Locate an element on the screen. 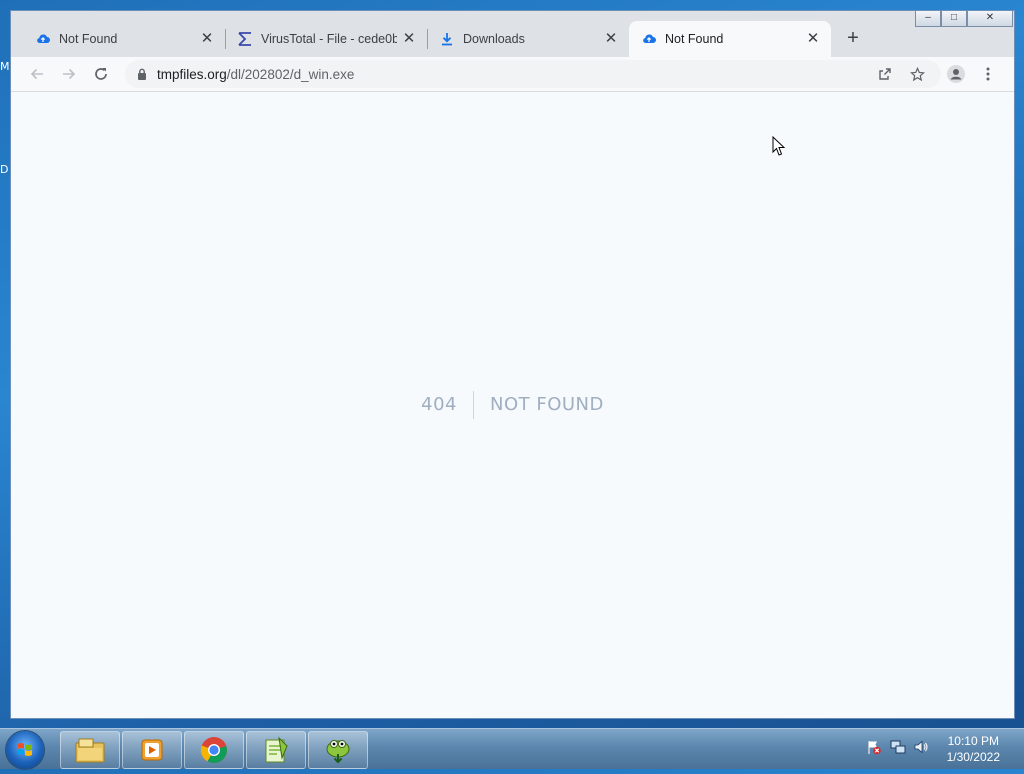 The width and height of the screenshot is (1024, 774). browser-toolbar: tmpfiles.org/dl/202802/d_win.exe is located at coordinates (512, 74).